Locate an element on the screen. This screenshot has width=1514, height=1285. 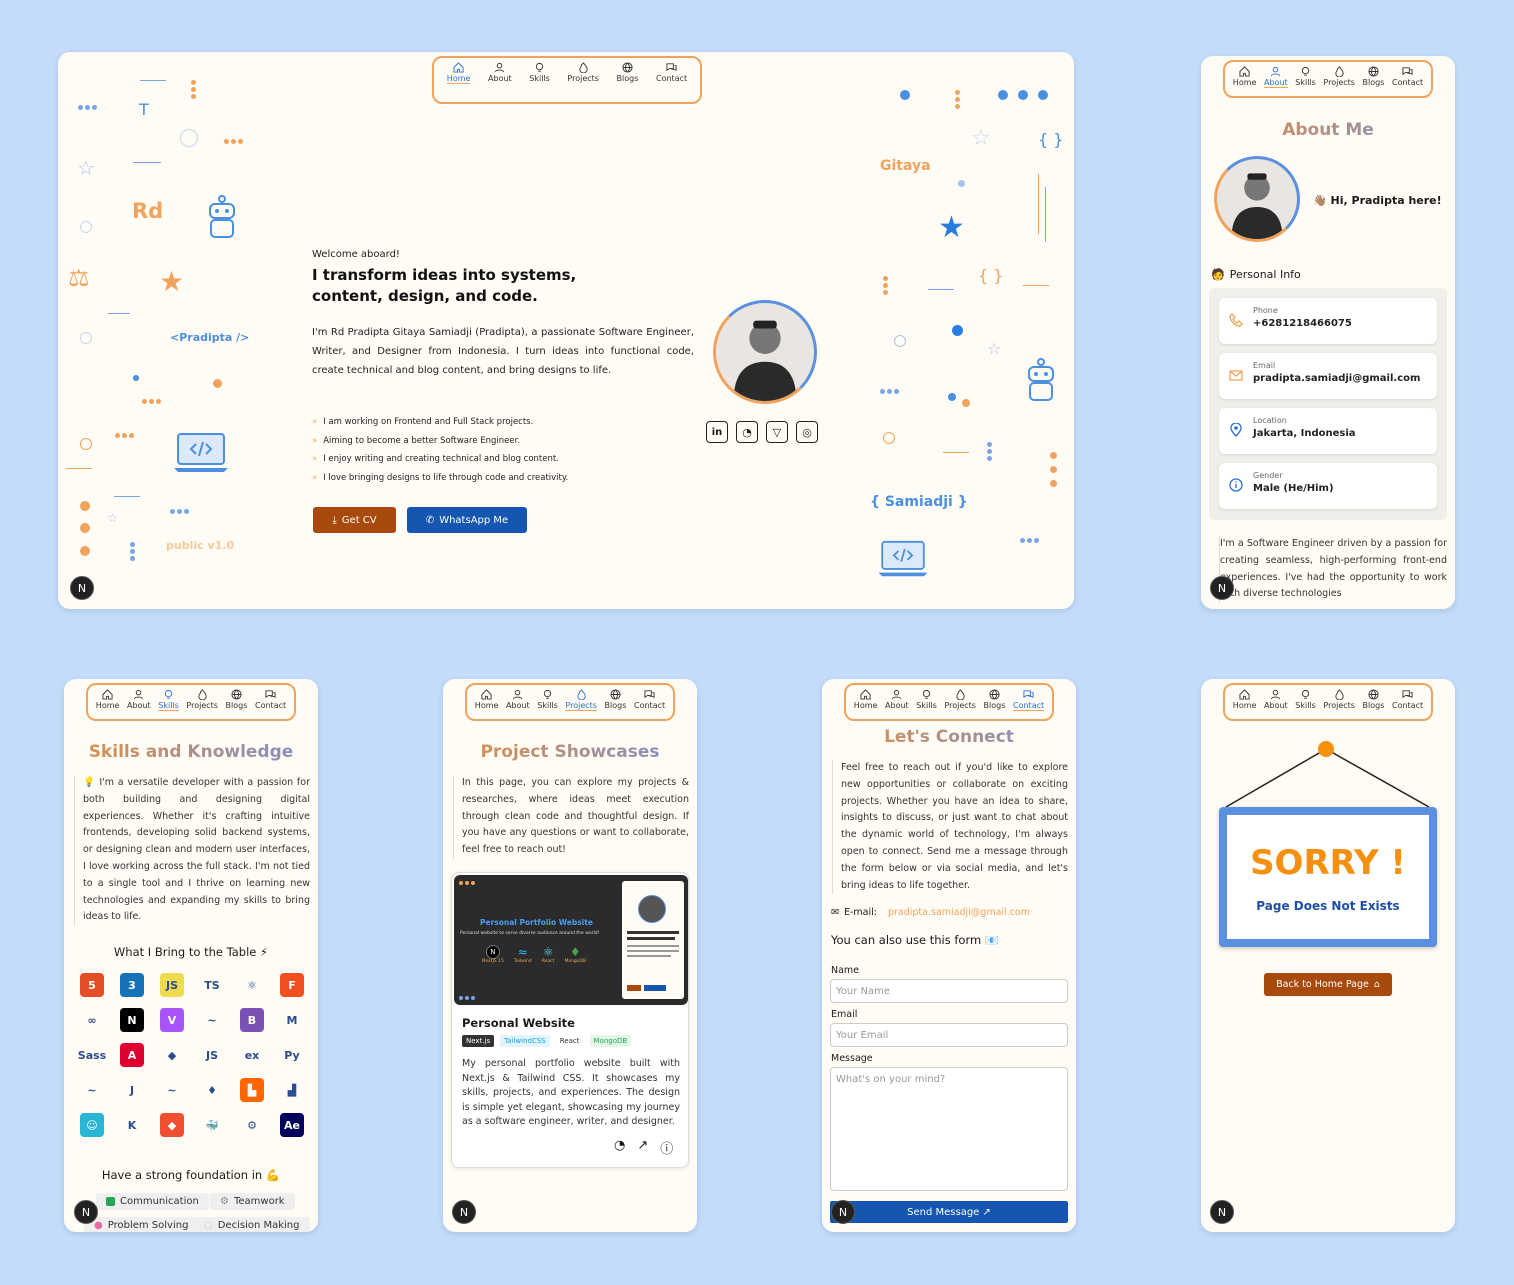
home-nav: Home About Skills Projects Blogs Contact is located at coordinates (567, 80).